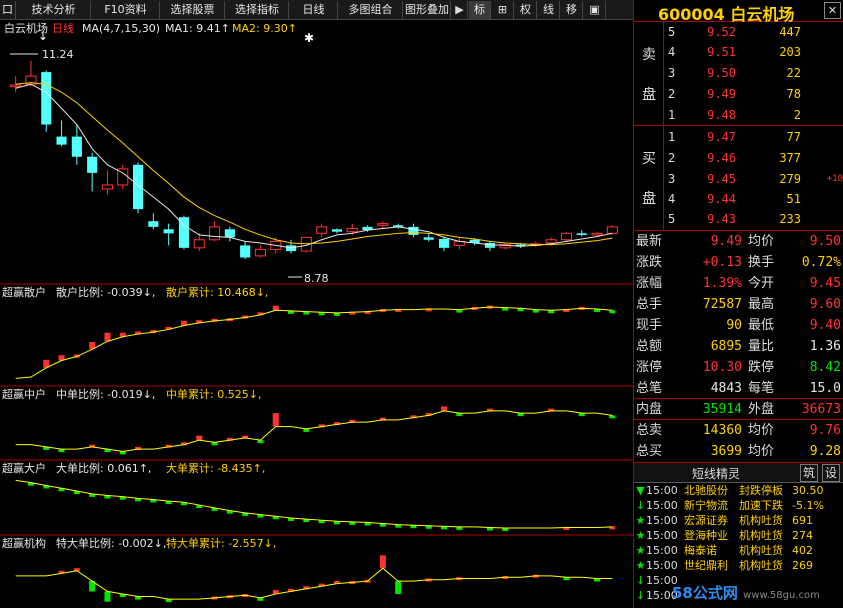 Image resolution: width=843 pixels, height=608 pixels. Describe the element at coordinates (755, 199) in the screenshot. I see `buy-level-4: 4 9.44 51` at that location.